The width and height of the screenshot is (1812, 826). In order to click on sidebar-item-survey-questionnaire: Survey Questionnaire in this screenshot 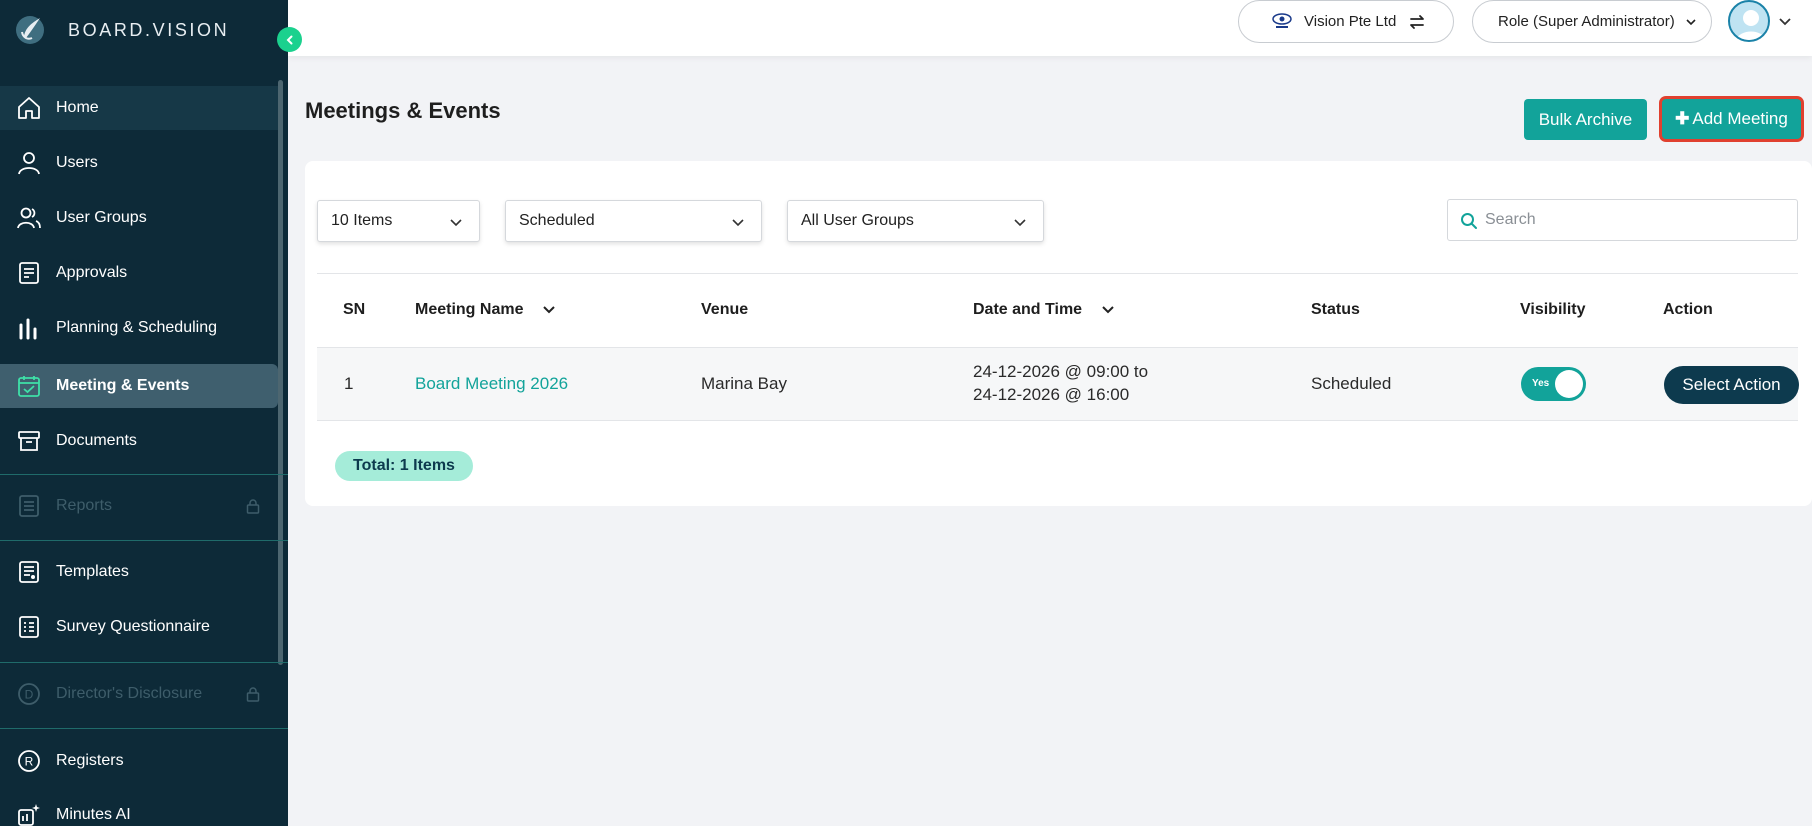, I will do `click(139, 627)`.